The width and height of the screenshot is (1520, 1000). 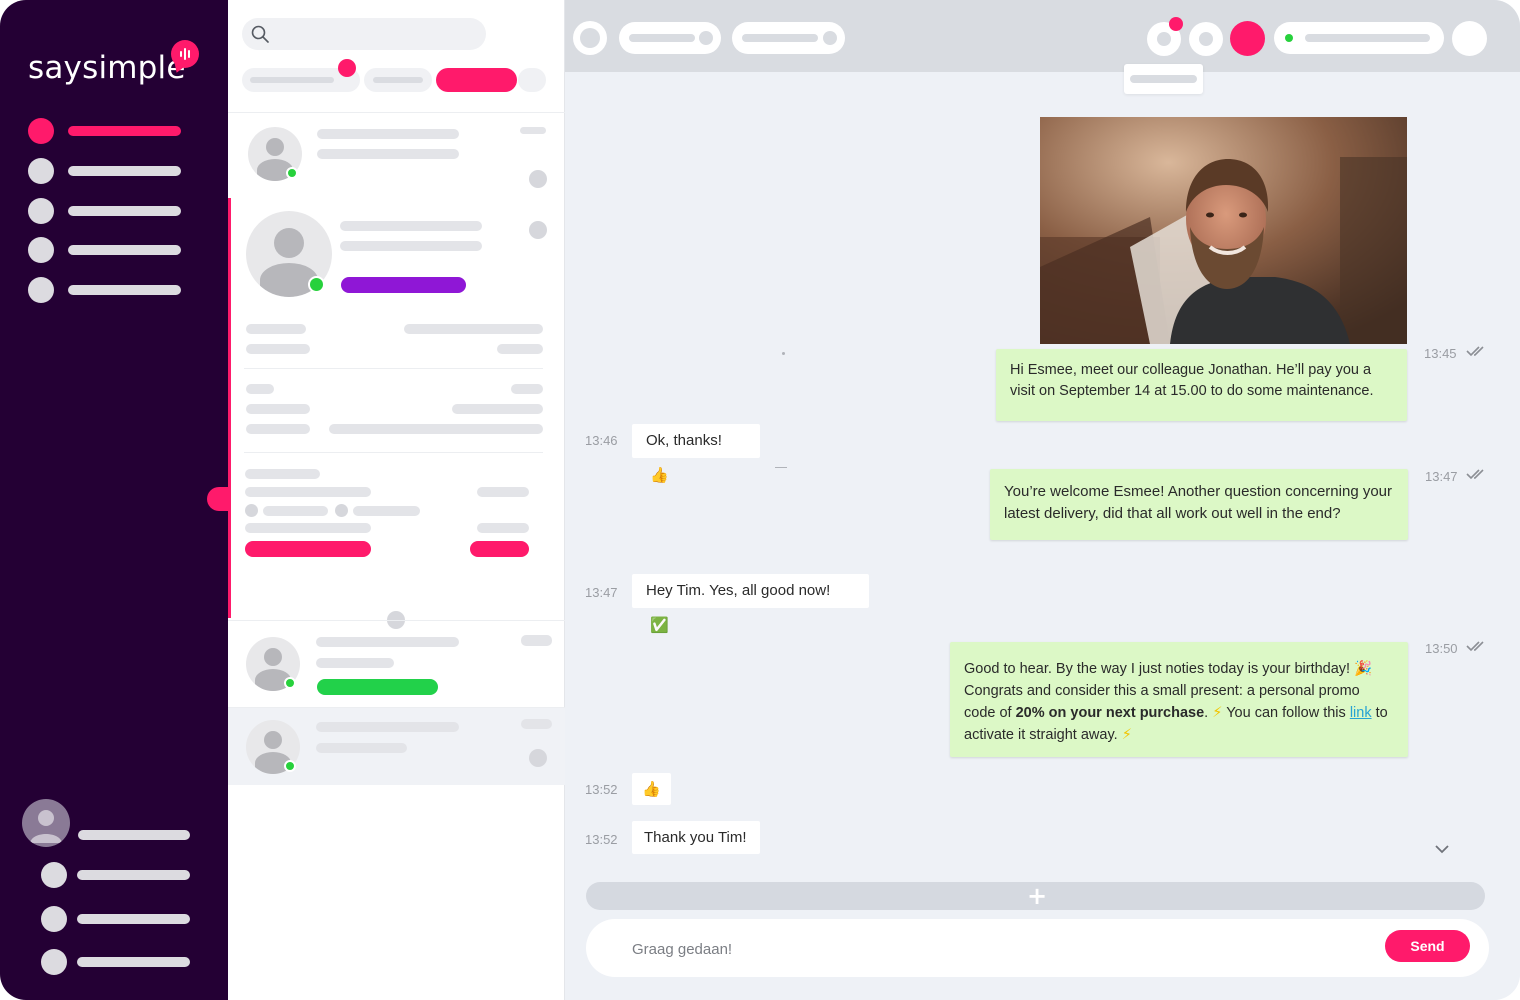 What do you see at coordinates (1361, 713) in the screenshot?
I see `promo-link: link` at bounding box center [1361, 713].